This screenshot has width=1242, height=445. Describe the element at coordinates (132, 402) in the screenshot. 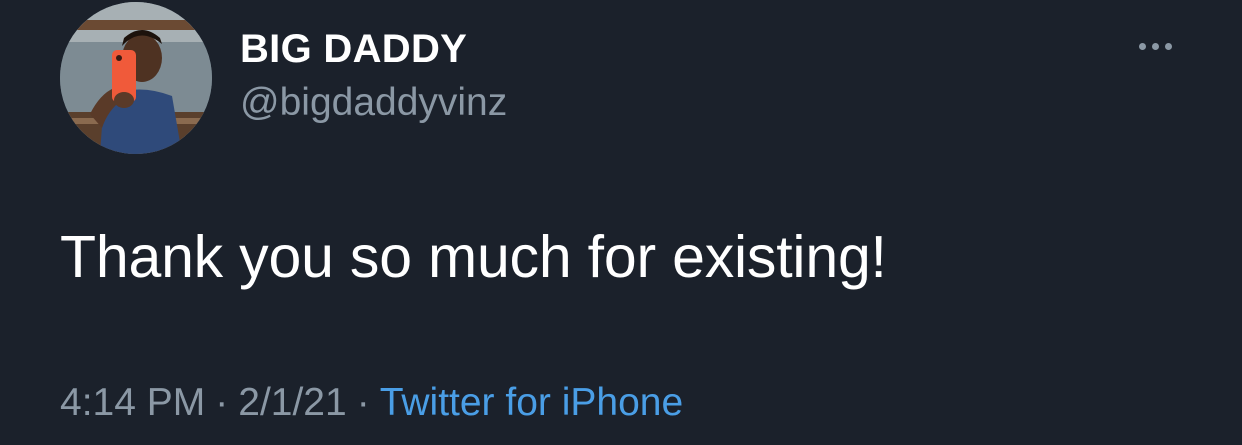

I see `tweet-time: 4:14 PM` at that location.